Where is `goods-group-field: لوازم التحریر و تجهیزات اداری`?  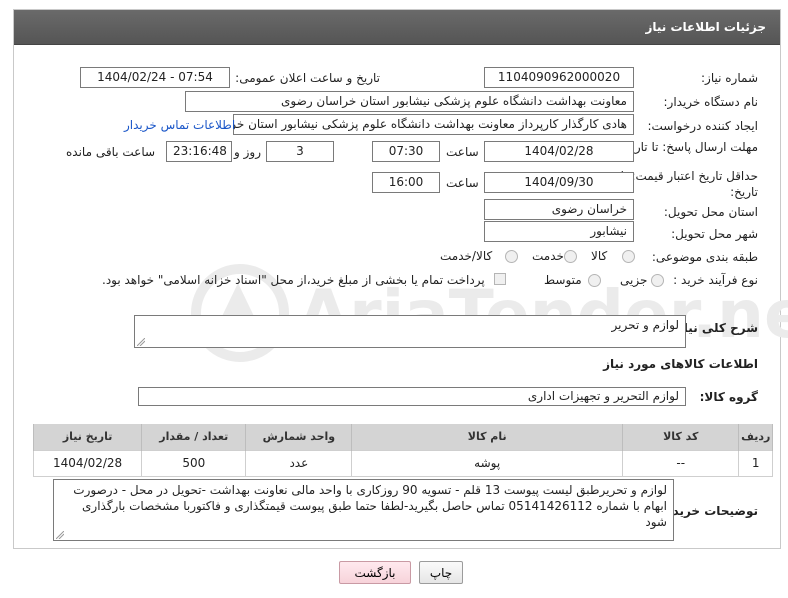
goods-group-field: لوازم التحریر و تجهیزات اداری is located at coordinates (412, 396).